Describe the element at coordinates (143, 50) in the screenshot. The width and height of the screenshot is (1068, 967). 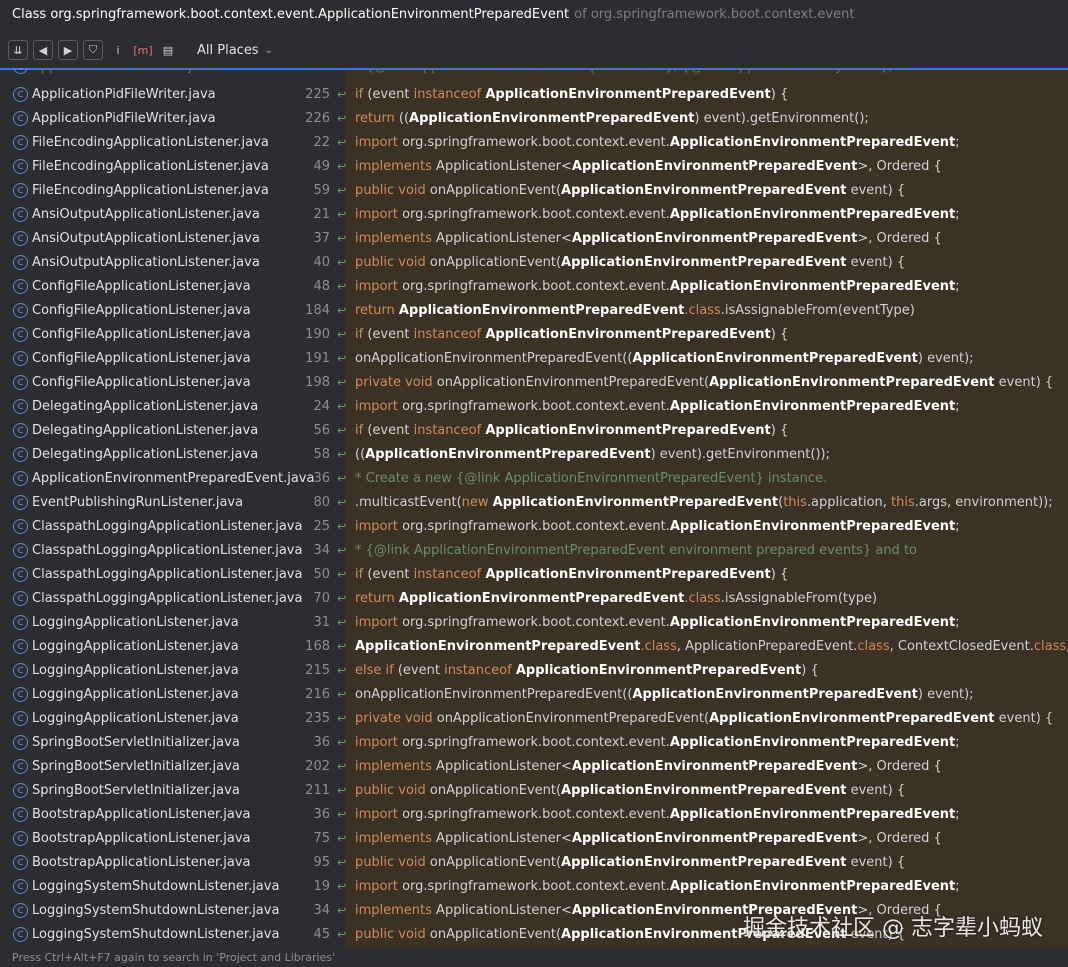
I see `method-icon: [m]` at that location.